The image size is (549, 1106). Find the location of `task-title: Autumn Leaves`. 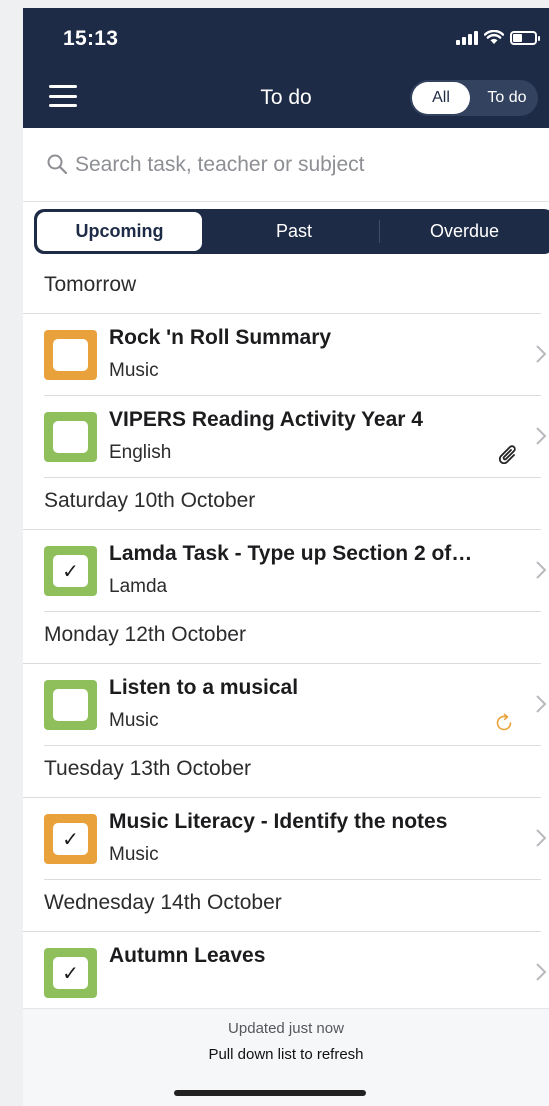

task-title: Autumn Leaves is located at coordinates (187, 955).